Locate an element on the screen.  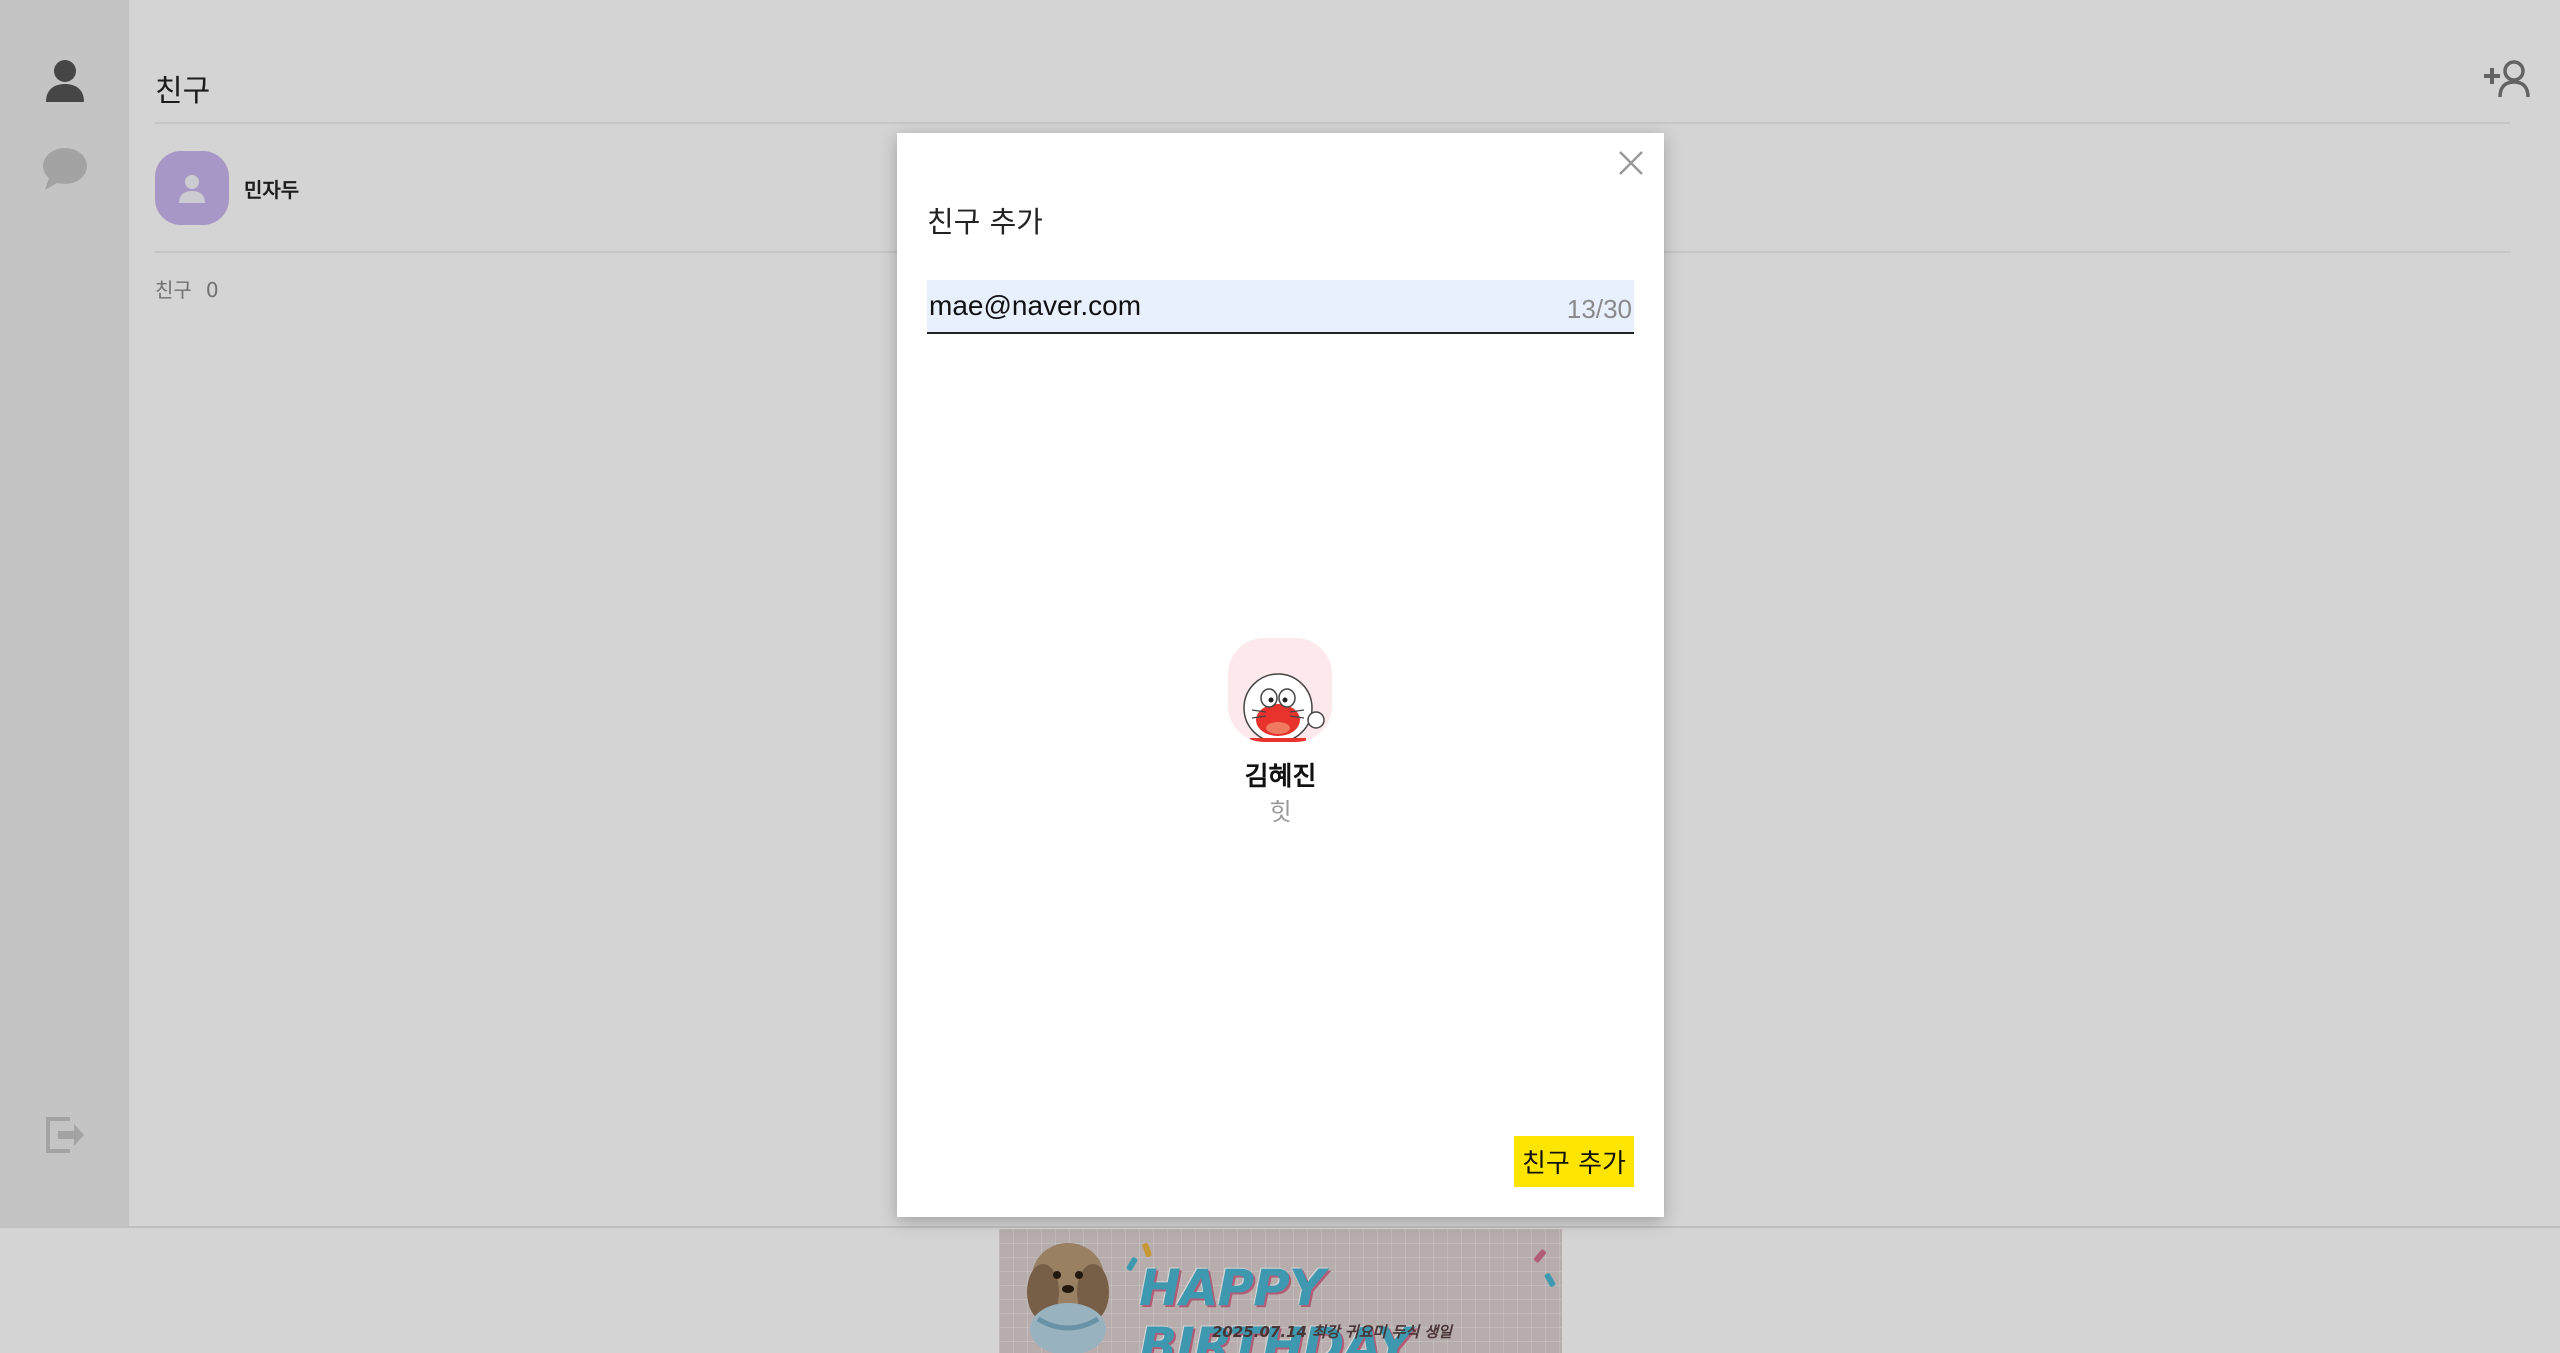
add-friend-confirm-button: 친구 추가 is located at coordinates (1574, 1161).